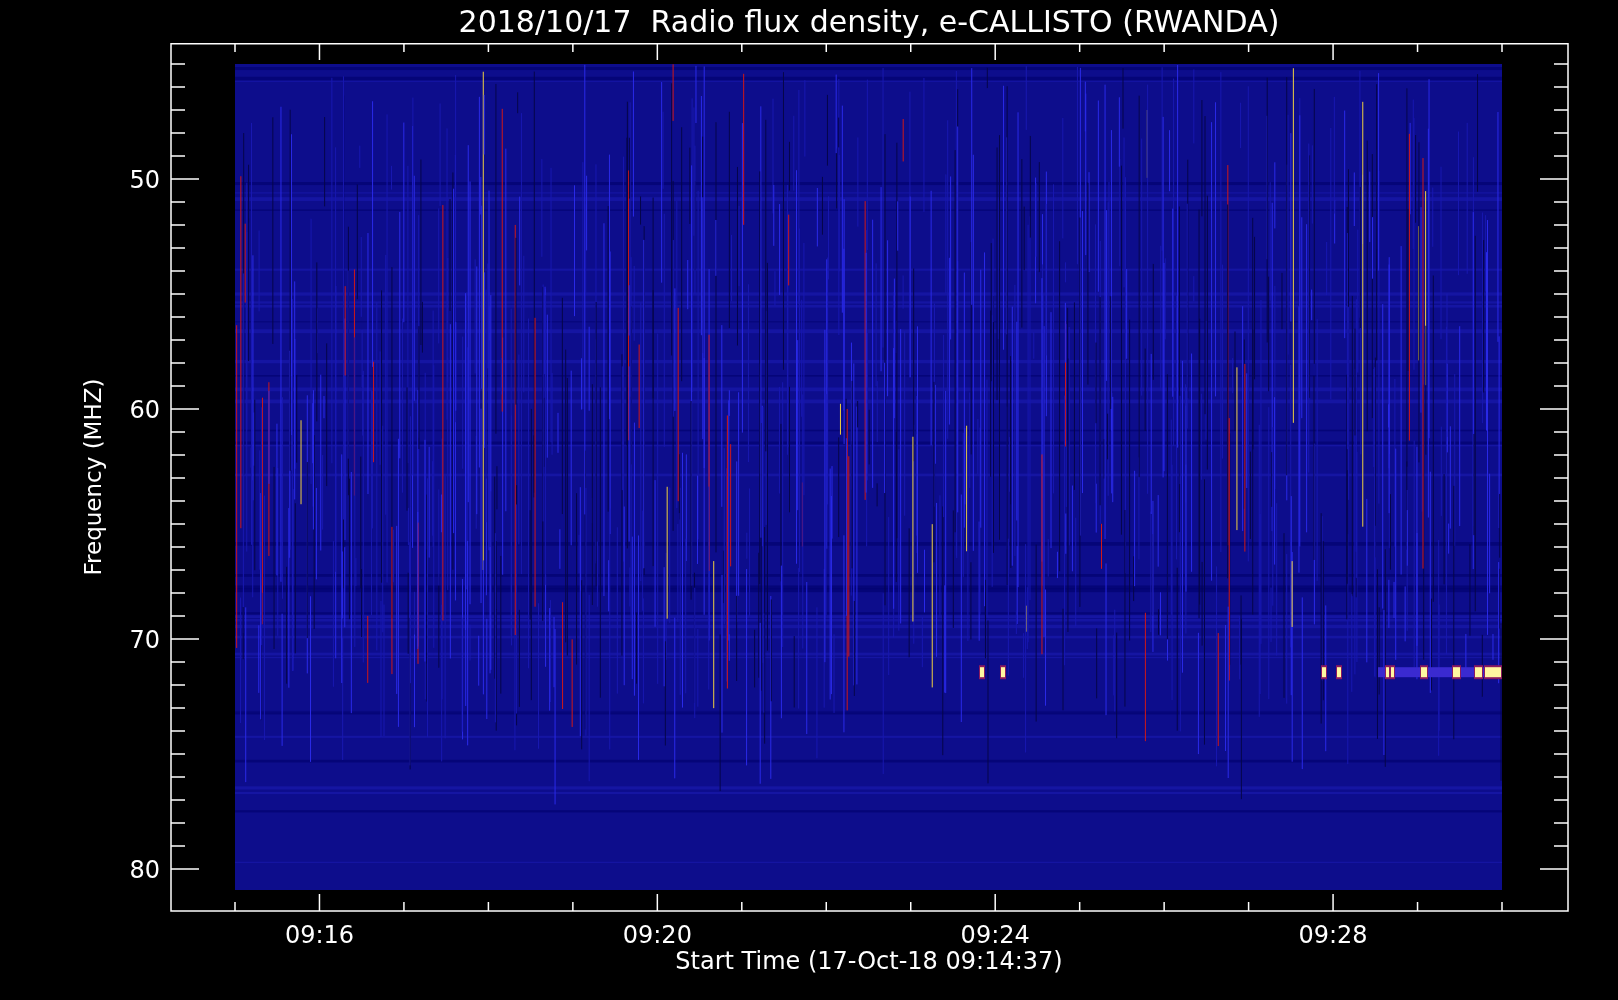 The height and width of the screenshot is (1000, 1618). I want to click on axis-label: Start Time (17-Oct-18 09:14:37), so click(869, 961).